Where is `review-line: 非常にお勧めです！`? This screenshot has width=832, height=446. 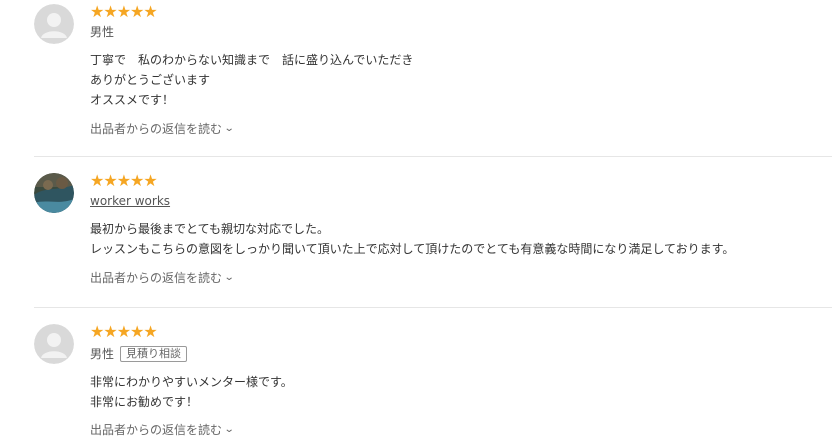
review-line: 非常にお勧めです！ is located at coordinates (144, 402).